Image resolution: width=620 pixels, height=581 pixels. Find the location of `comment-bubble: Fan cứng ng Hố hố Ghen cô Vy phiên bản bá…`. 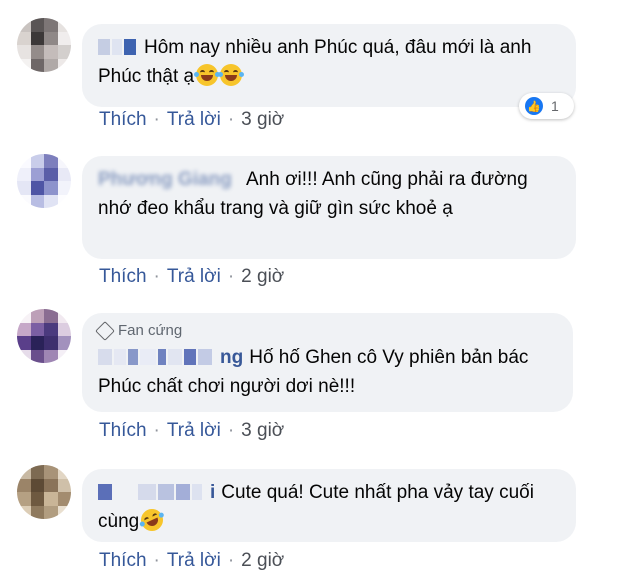

comment-bubble: Fan cứng ng Hố hố Ghen cô Vy phiên bản bá… is located at coordinates (327, 362).